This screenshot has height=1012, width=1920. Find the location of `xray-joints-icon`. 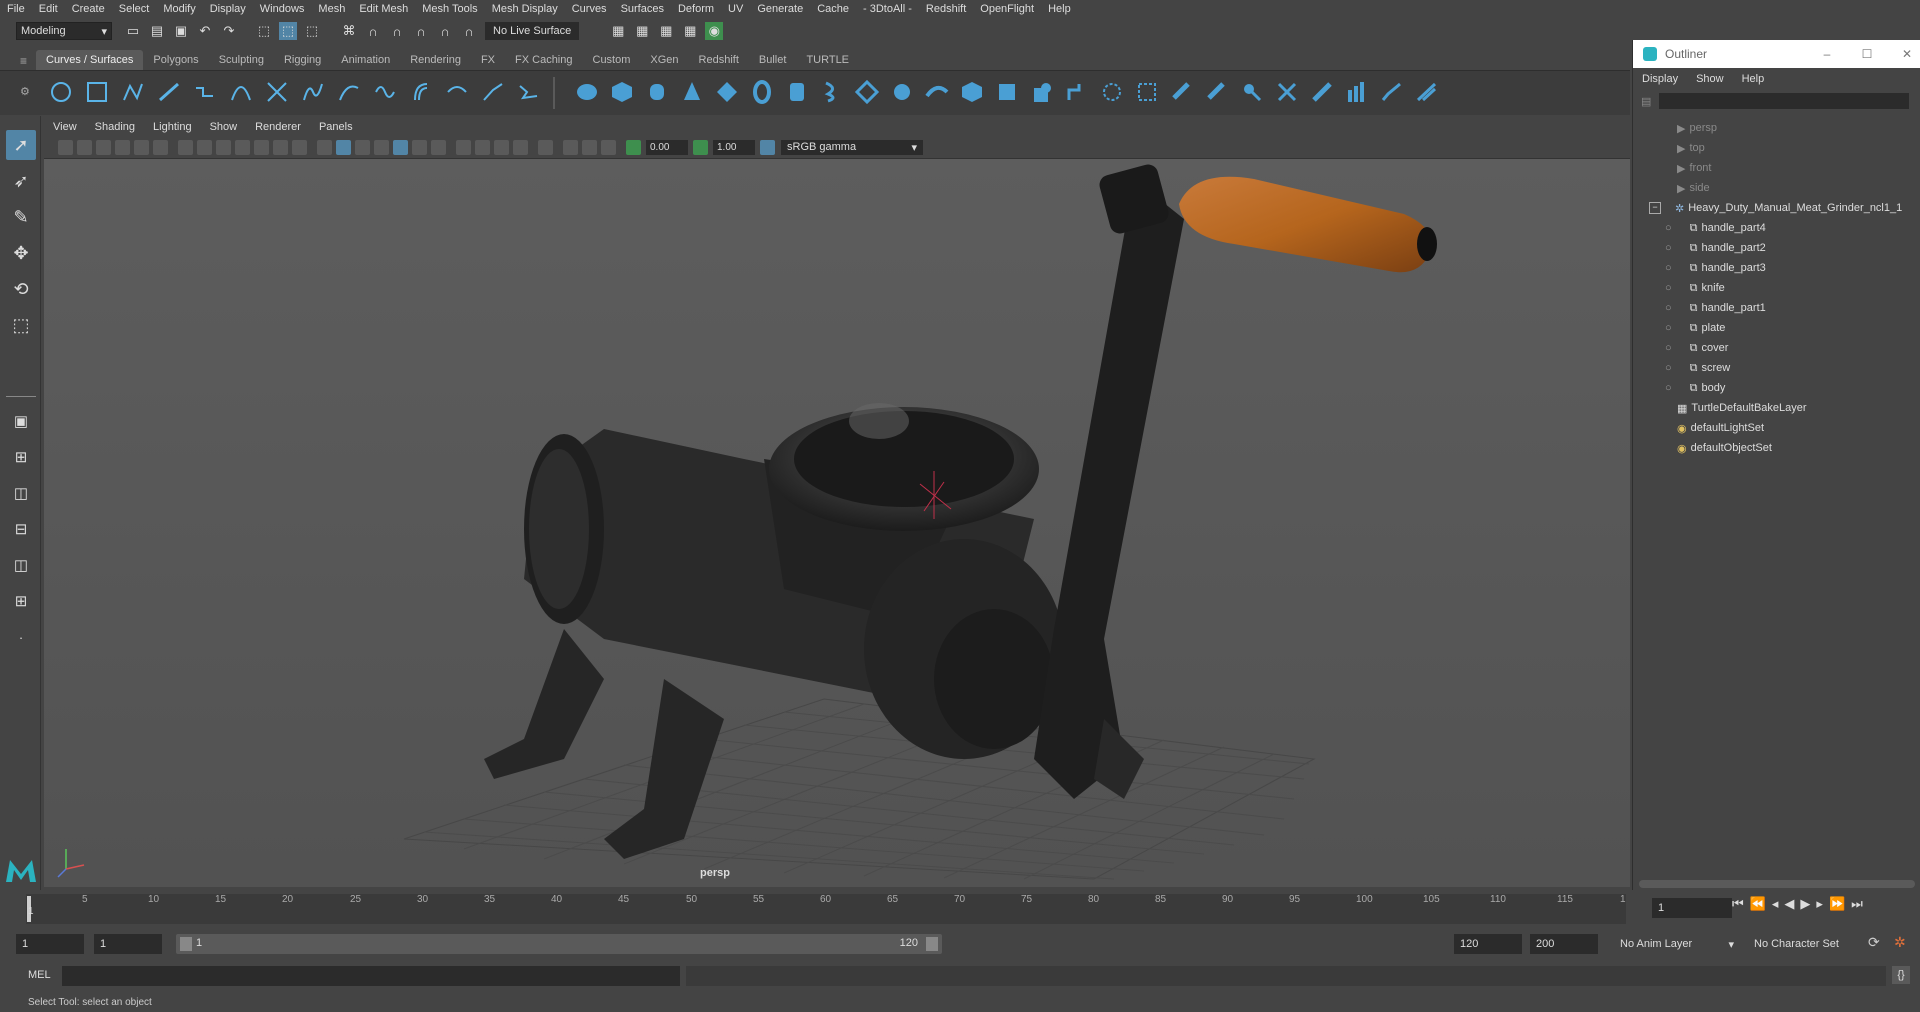

xray-joints-icon is located at coordinates (608, 147).